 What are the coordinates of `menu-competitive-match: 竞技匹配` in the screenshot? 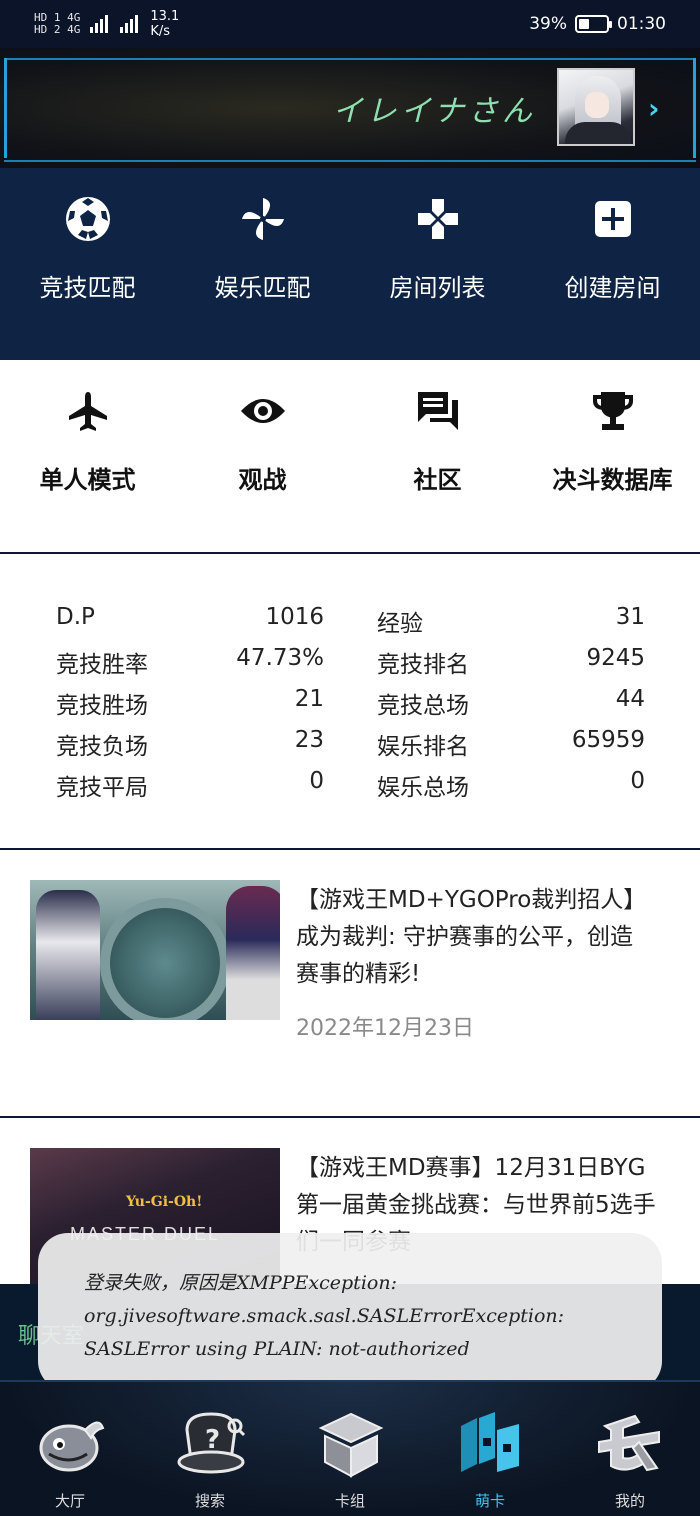 It's located at (87, 235).